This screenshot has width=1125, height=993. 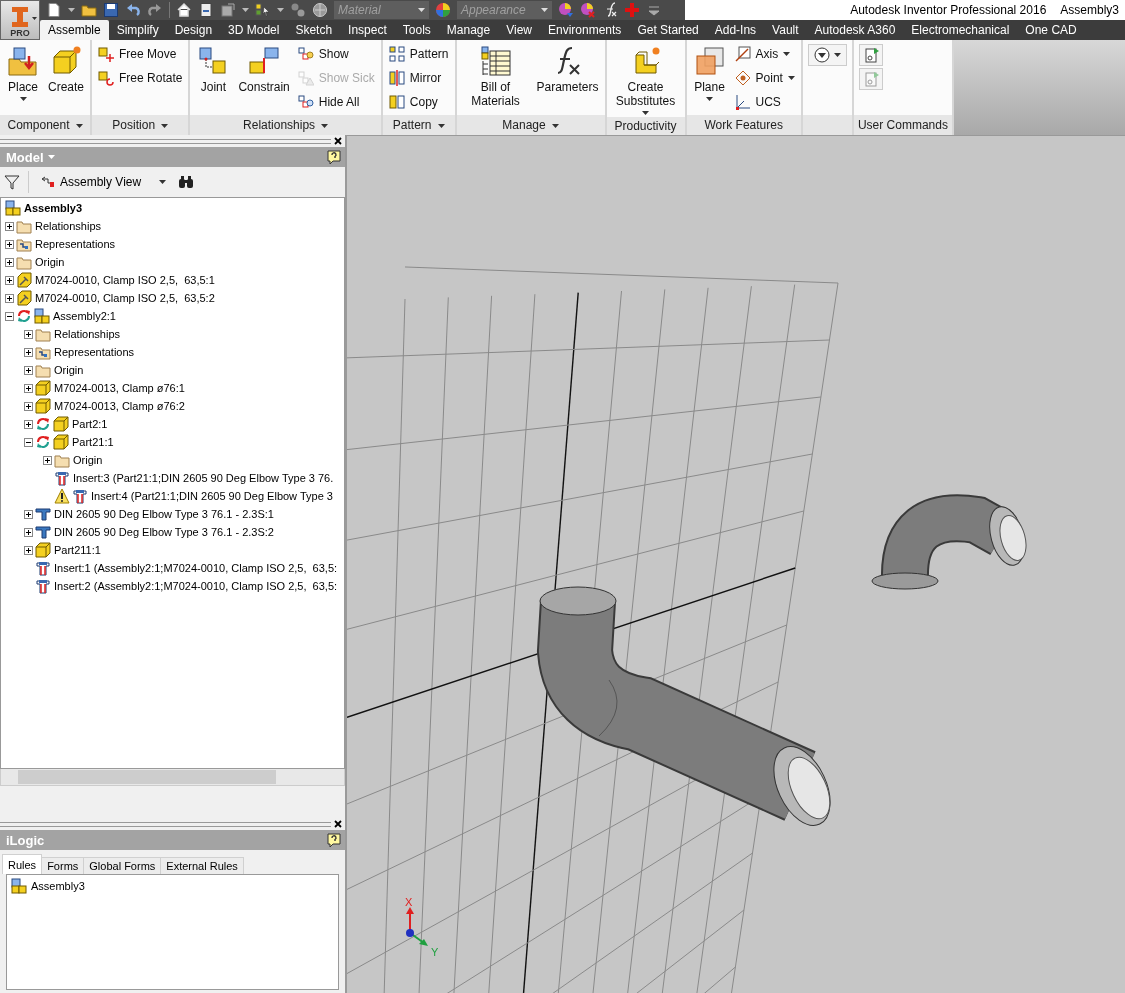 I want to click on ilogic-tab: Global Forms, so click(x=122, y=865).